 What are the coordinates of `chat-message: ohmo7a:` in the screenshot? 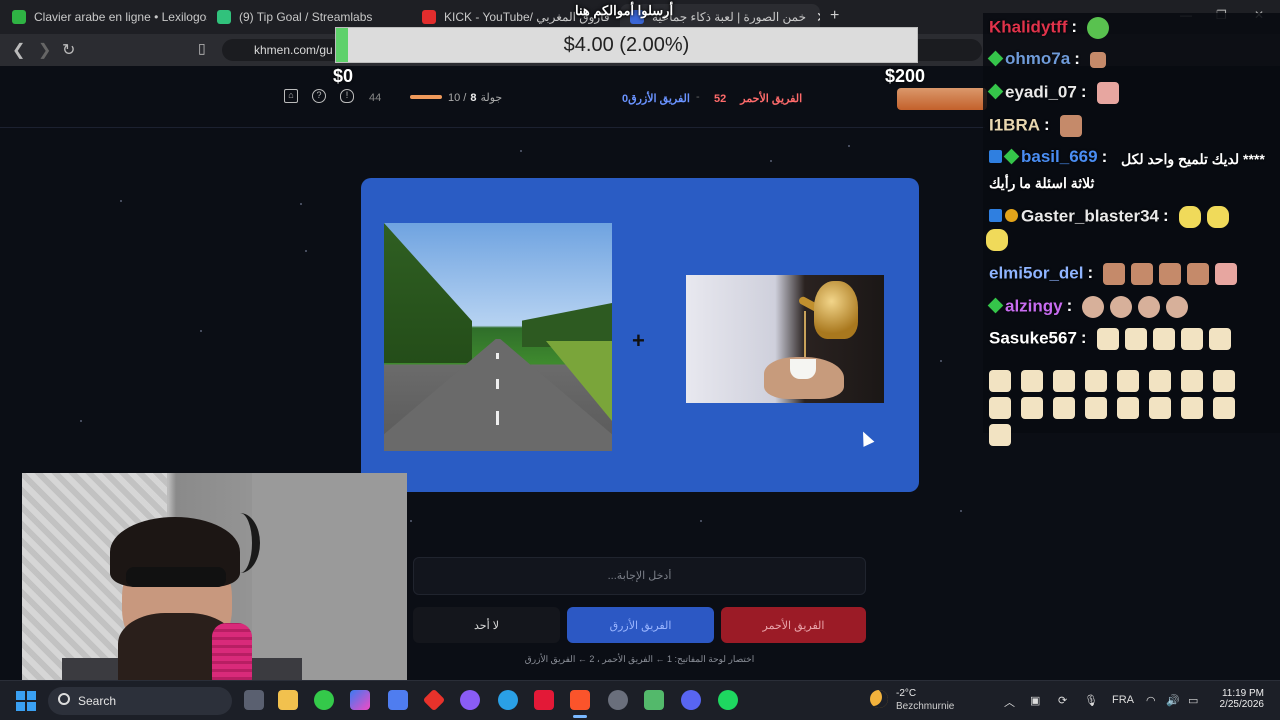 It's located at (1131, 59).